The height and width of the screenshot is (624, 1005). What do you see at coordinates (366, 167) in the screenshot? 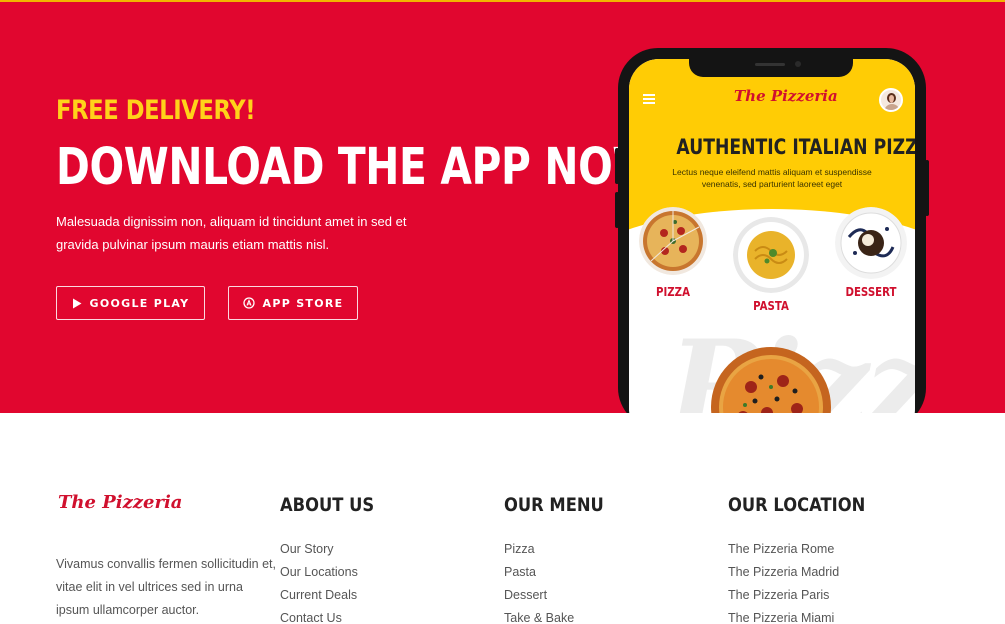
I see `hero-title: DOWNLOAD THE APP NOW!` at bounding box center [366, 167].